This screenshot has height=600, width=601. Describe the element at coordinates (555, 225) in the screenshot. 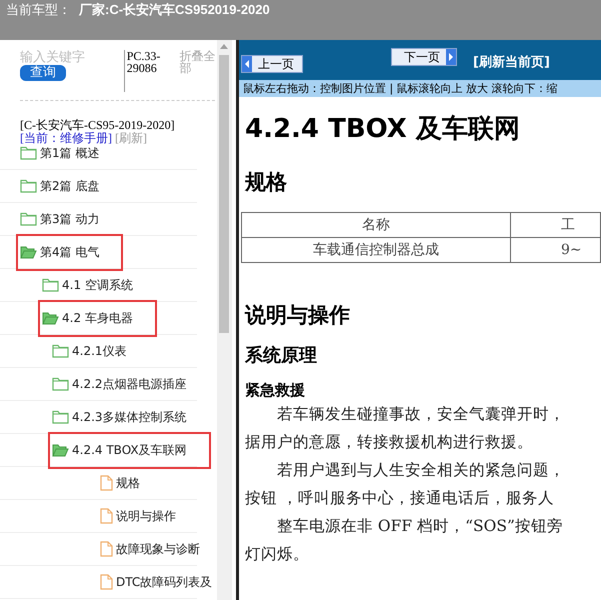

I see `table-header: 工` at that location.